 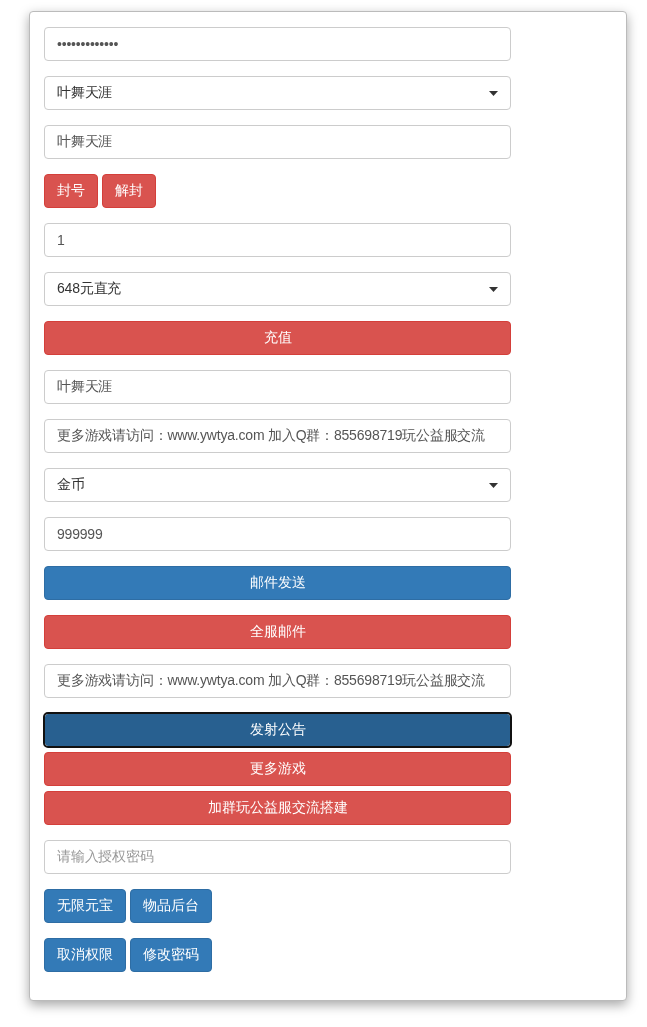 I want to click on select-field: 金币, so click(x=277, y=485).